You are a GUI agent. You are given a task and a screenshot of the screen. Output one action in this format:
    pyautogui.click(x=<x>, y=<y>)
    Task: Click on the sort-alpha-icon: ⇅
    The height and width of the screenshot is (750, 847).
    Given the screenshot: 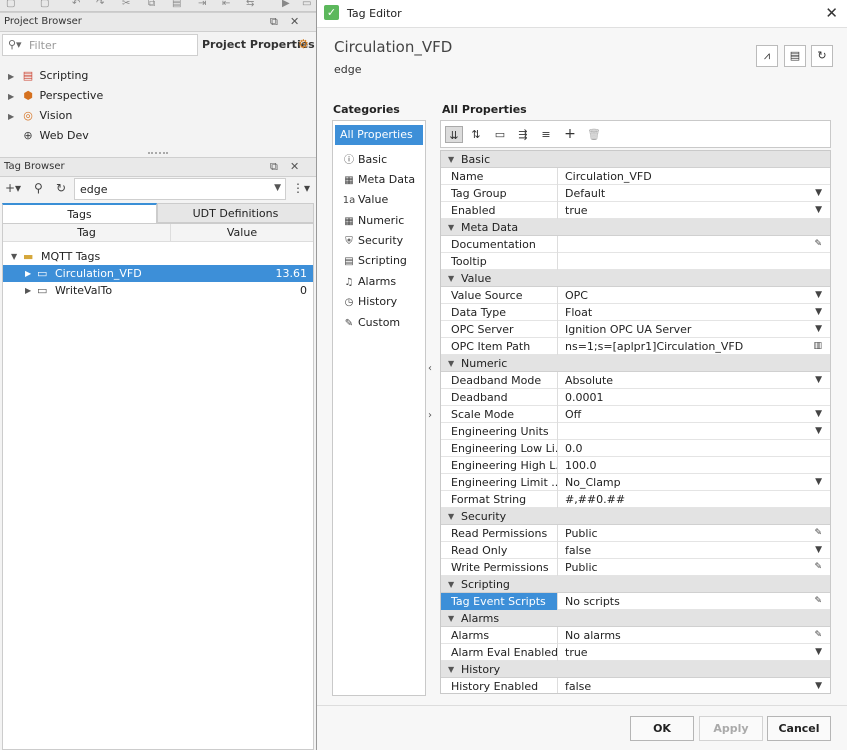 What is the action you would take?
    pyautogui.click(x=476, y=134)
    